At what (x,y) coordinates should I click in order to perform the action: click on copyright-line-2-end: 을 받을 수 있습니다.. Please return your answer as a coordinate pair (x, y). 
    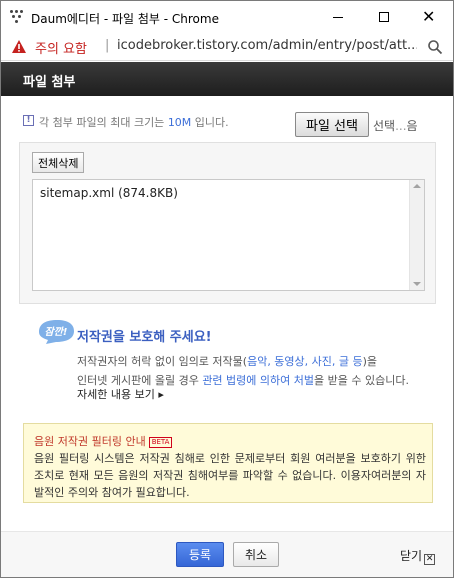
    Looking at the image, I should click on (361, 380).